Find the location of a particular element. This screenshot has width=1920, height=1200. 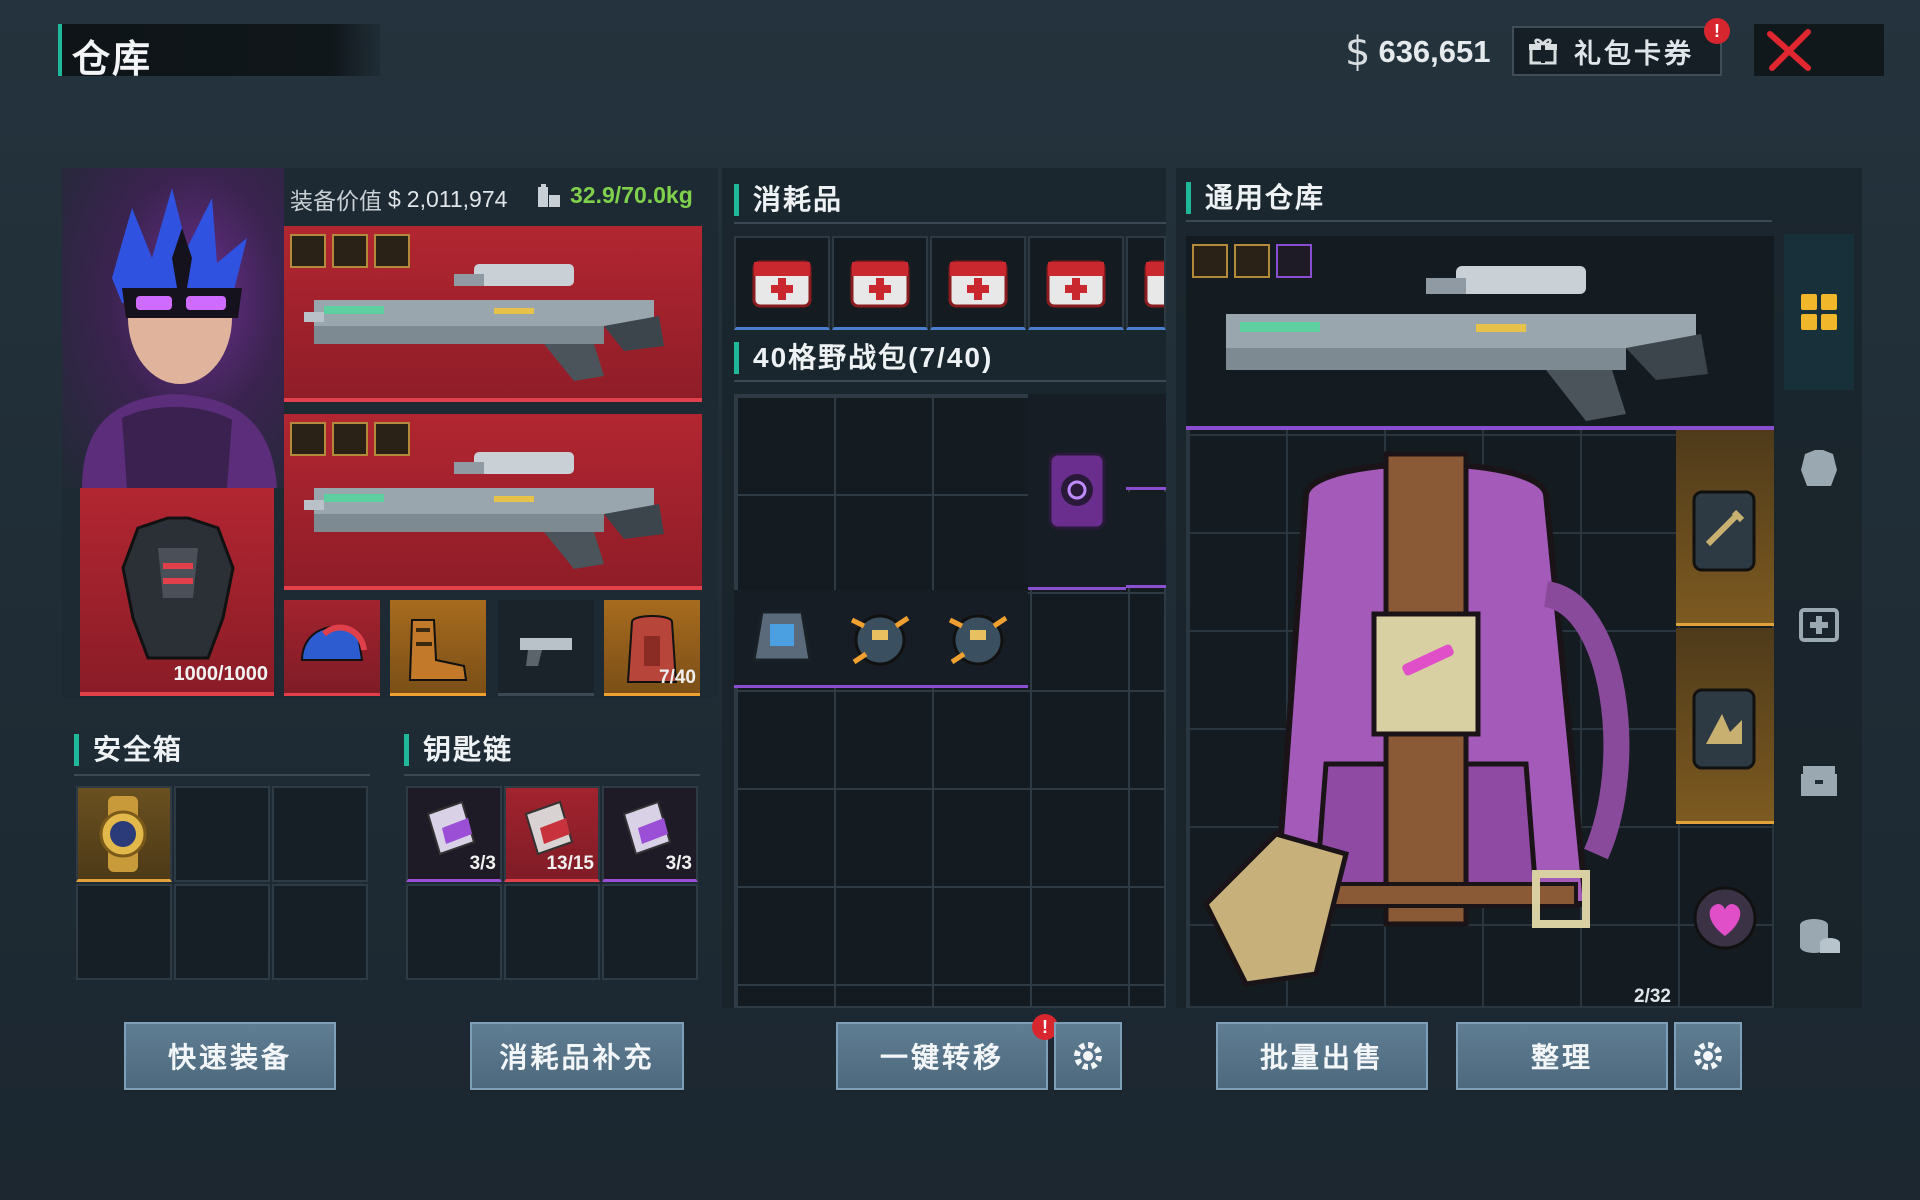

storage-backpack-item is located at coordinates (1430, 720).